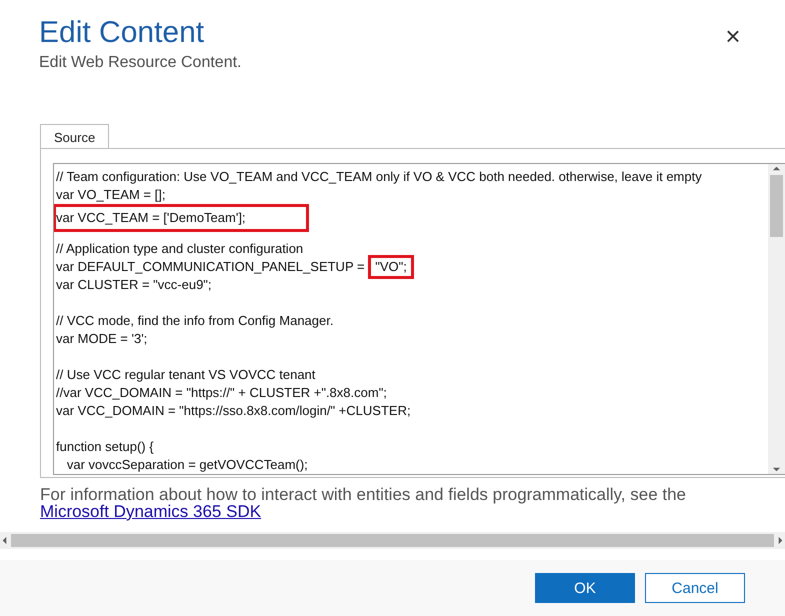 This screenshot has height=616, width=785. I want to click on dialog-subtitle: Edit Web Resource Content., so click(140, 63).